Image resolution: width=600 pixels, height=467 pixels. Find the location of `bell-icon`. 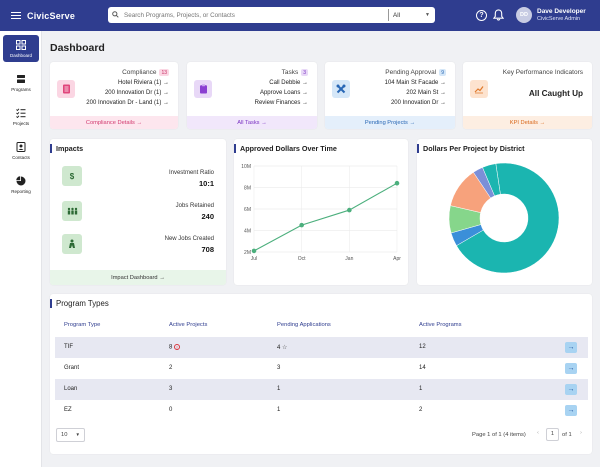

bell-icon is located at coordinates (498, 15).